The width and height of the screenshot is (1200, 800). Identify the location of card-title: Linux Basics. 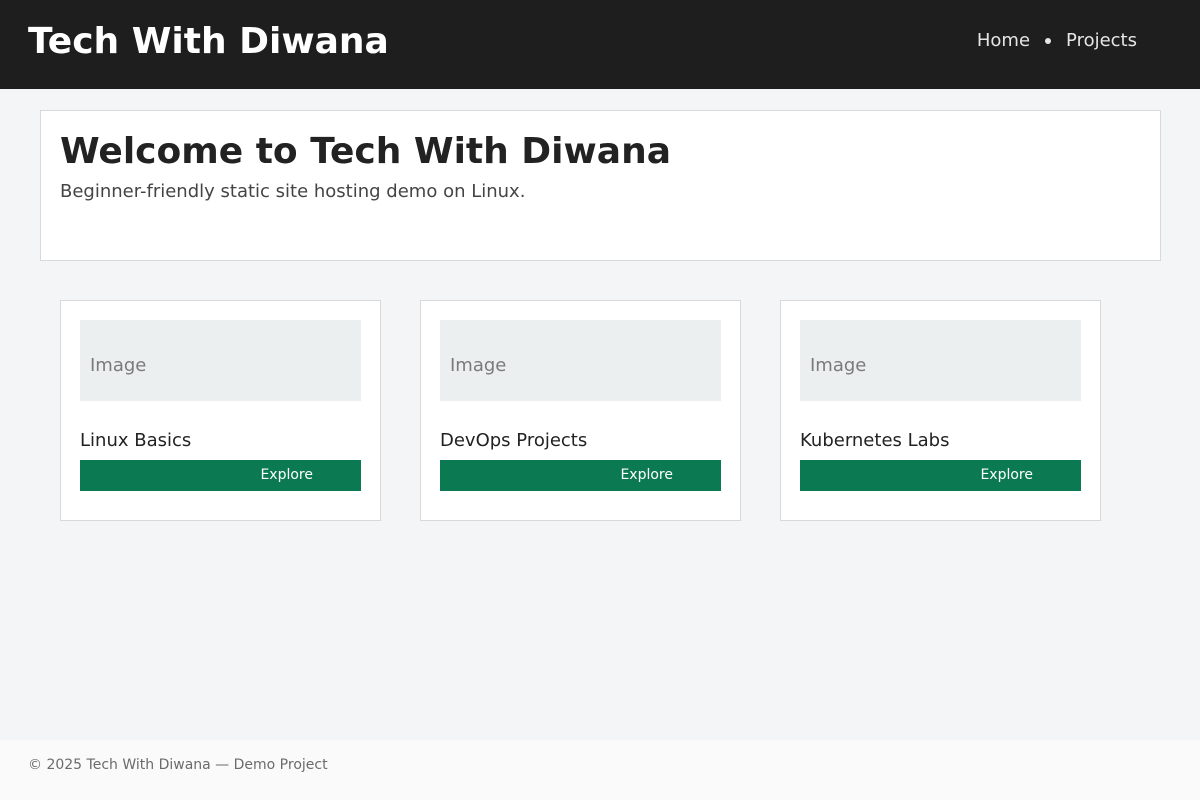
(136, 440).